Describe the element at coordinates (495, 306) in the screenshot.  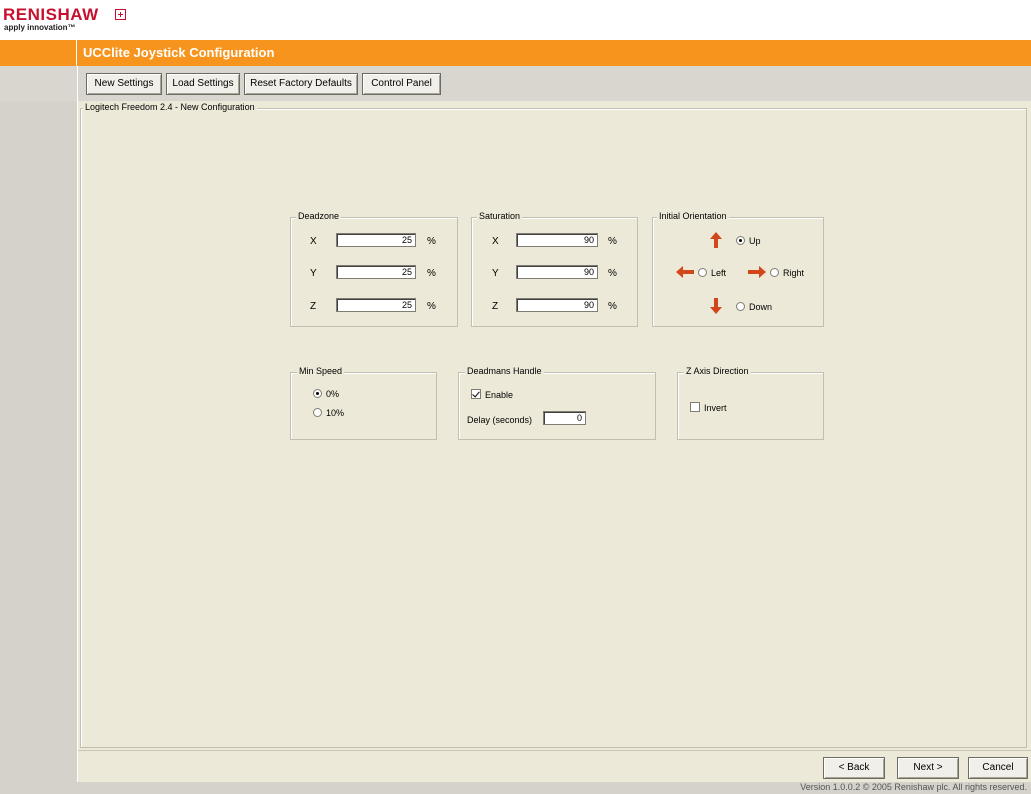
I see `saturation-z-label: Z` at that location.